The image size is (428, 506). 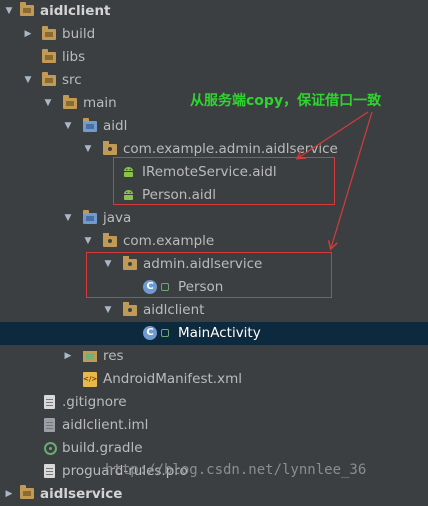 What do you see at coordinates (115, 126) in the screenshot?
I see `tree-item-label: aidl` at bounding box center [115, 126].